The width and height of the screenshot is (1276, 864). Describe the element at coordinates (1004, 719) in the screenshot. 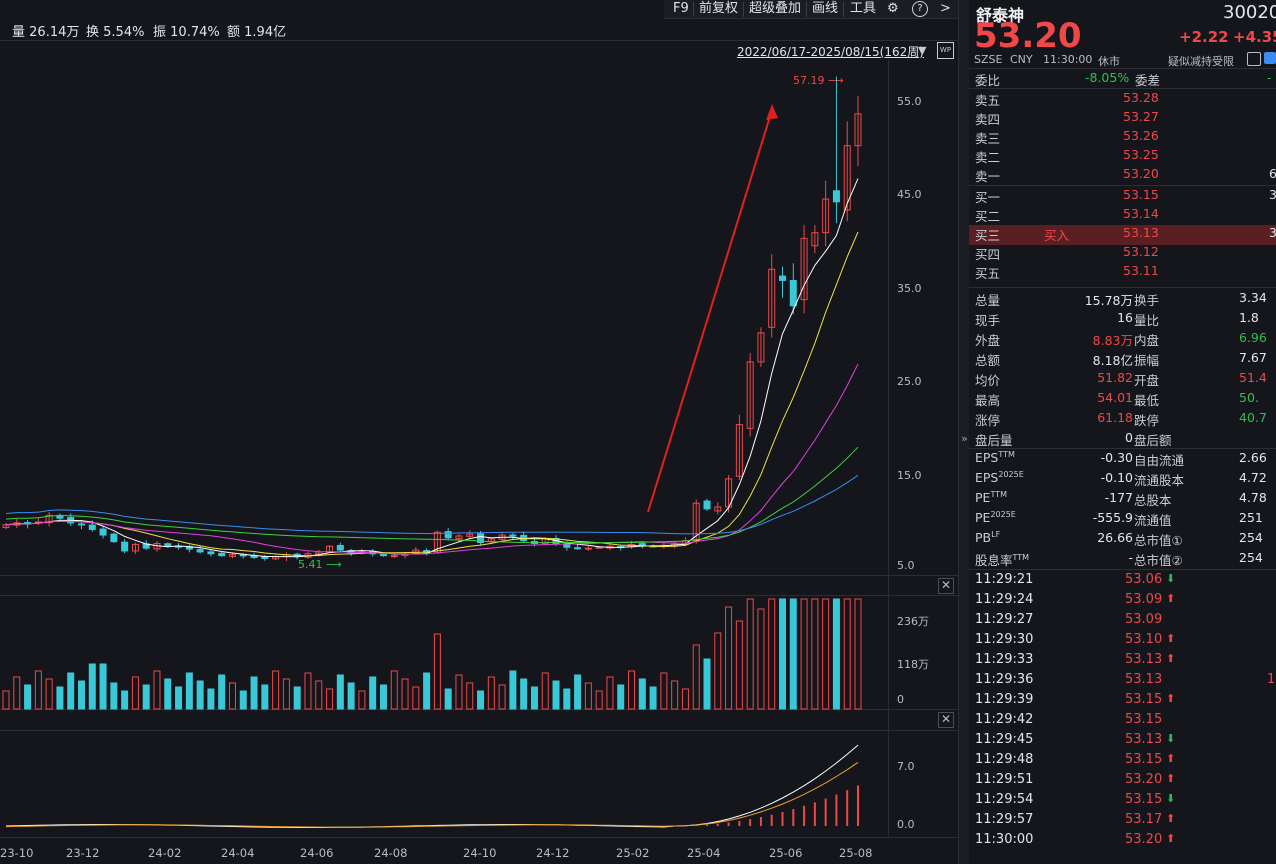

I see `tick-time: 11:29:42` at that location.